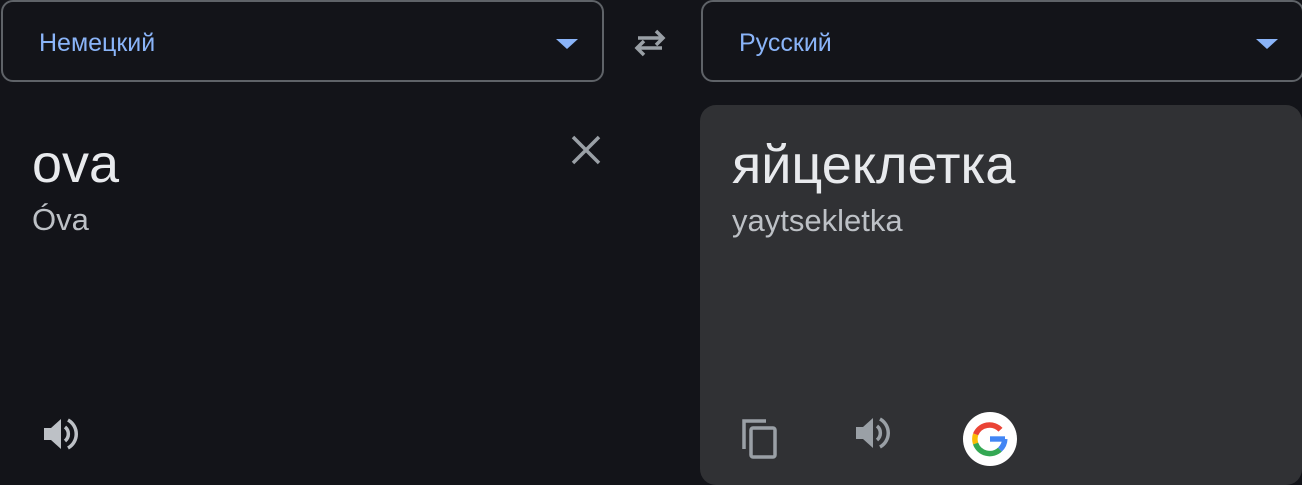  I want to click on source-text: ova, so click(75, 164).